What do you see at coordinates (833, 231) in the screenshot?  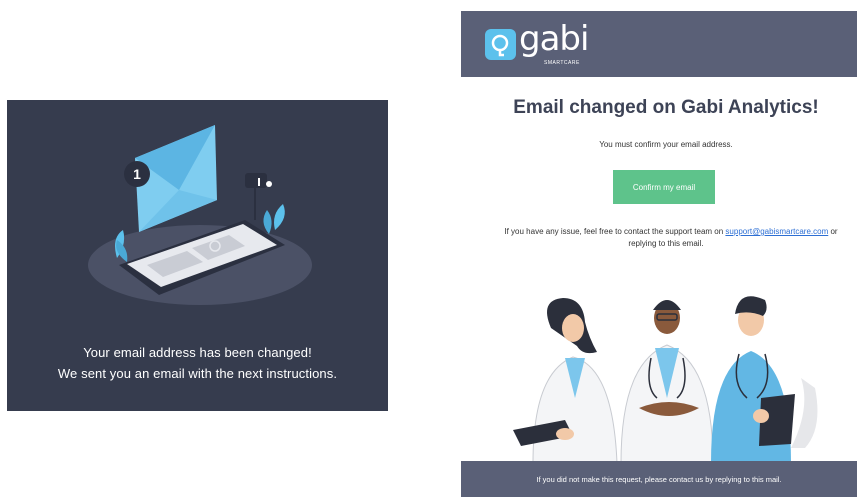 I see `support-text-suffix: or` at bounding box center [833, 231].